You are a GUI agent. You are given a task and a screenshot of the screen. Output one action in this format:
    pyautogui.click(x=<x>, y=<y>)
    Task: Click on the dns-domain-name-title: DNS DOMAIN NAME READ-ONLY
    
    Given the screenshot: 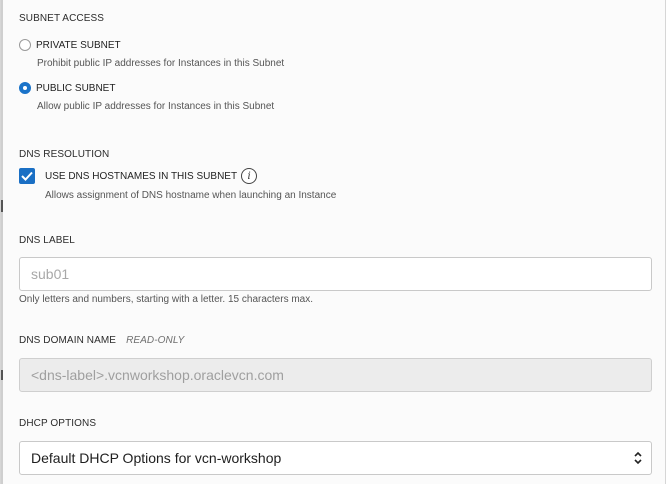 What is the action you would take?
    pyautogui.click(x=101, y=340)
    